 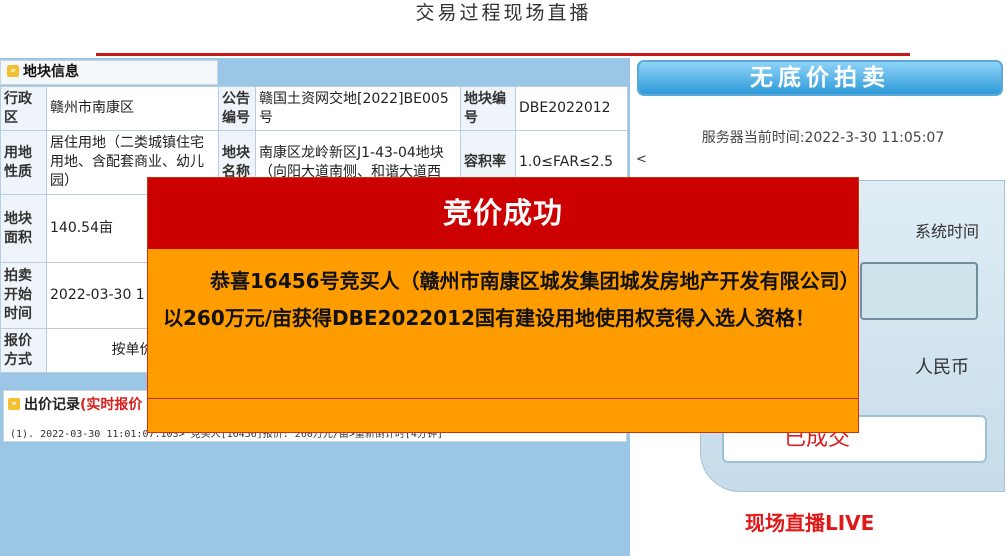 What do you see at coordinates (488, 108) in the screenshot?
I see `table-cell: 地块编号` at bounding box center [488, 108].